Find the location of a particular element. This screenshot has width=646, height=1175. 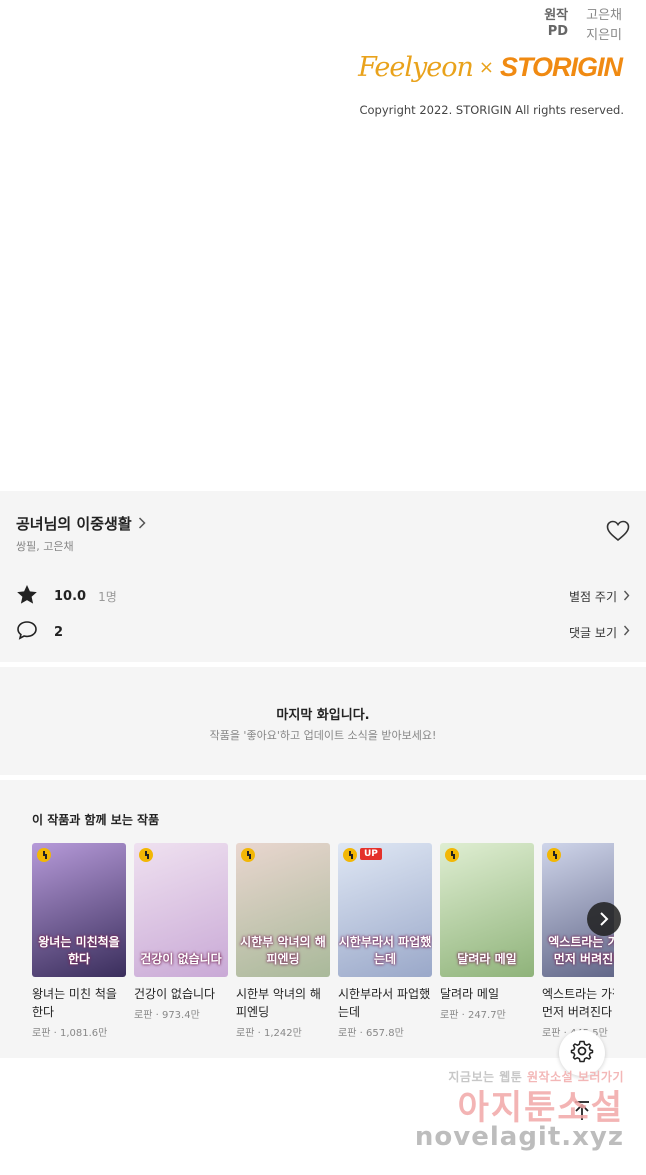

rate-button: 별점 주기 is located at coordinates (599, 596).